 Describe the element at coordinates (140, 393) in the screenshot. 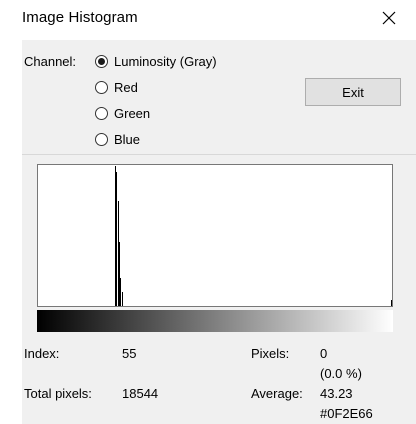

I see `total-pixels-value: 18544` at that location.